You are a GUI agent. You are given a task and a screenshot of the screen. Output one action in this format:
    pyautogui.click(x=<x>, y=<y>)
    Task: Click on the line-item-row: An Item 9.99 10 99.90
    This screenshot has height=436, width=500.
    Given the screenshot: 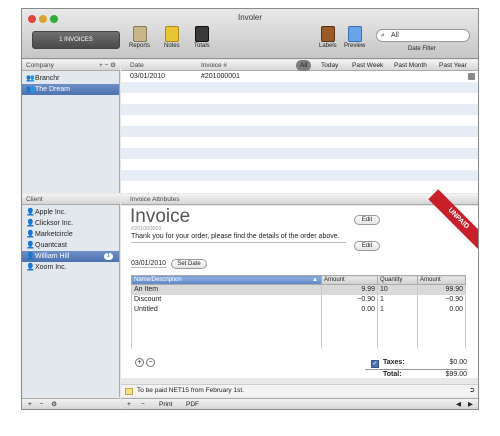 What is the action you would take?
    pyautogui.click(x=298, y=289)
    